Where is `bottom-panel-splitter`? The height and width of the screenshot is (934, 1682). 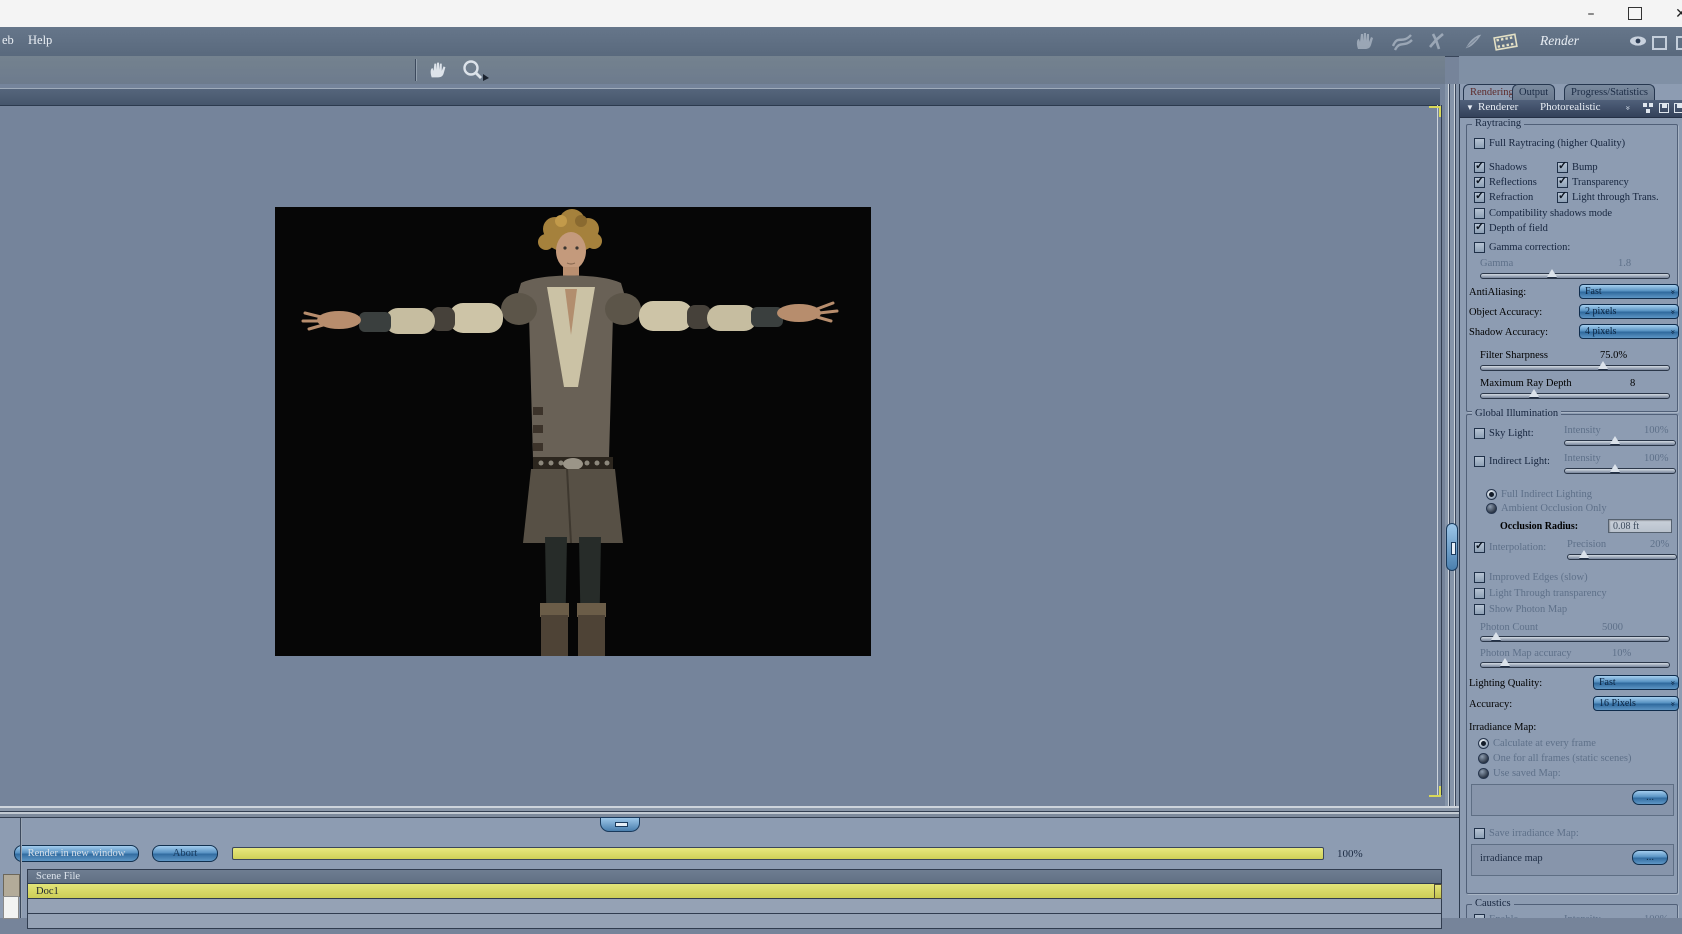 bottom-panel-splitter is located at coordinates (729, 812).